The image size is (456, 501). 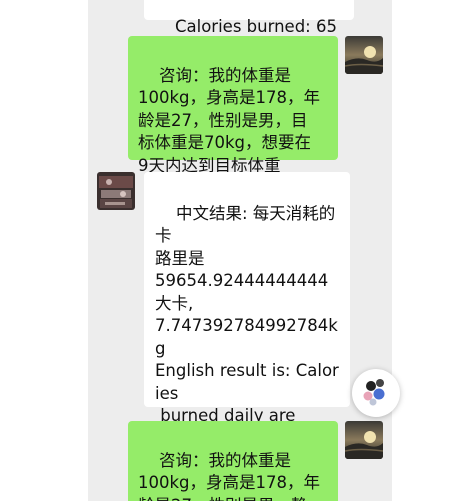 I want to click on multi-dot-assistant-icon, so click(x=374, y=392).